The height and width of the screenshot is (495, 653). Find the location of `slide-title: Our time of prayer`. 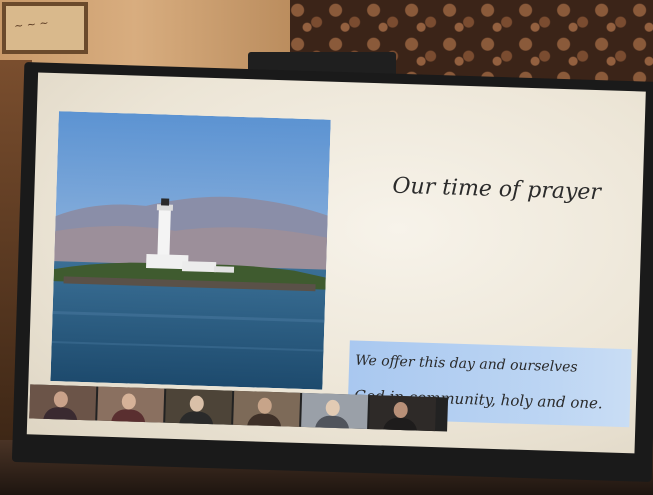

slide-title: Our time of prayer is located at coordinates (497, 189).